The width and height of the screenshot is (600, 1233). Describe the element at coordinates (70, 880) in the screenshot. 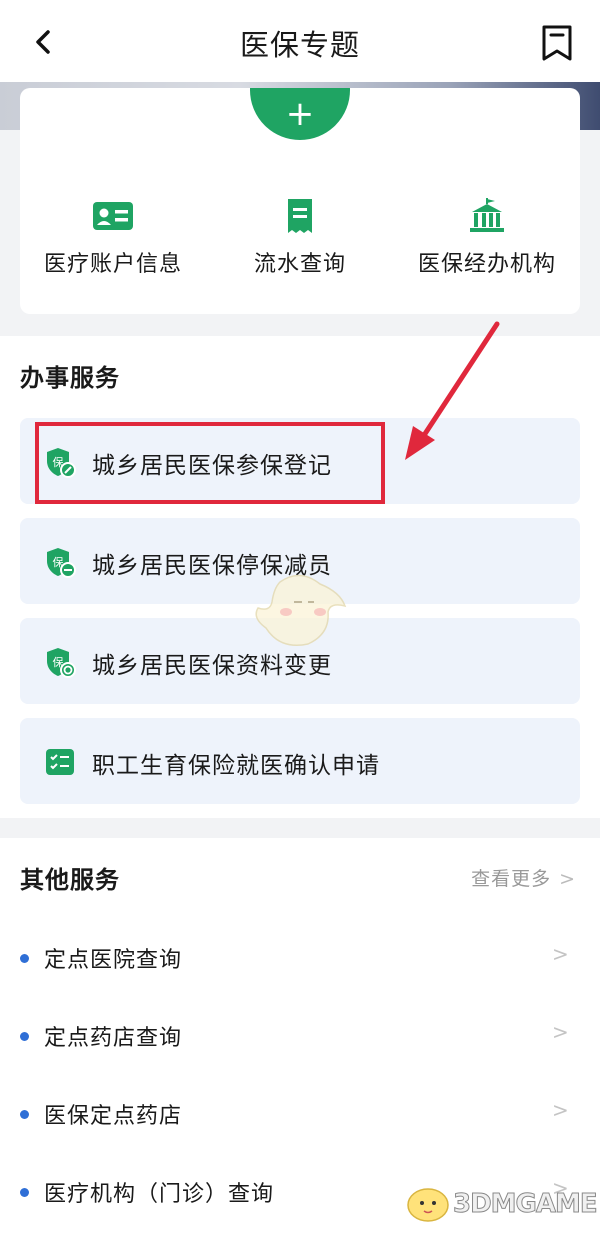

I see `other-services-title: 其他服务` at that location.